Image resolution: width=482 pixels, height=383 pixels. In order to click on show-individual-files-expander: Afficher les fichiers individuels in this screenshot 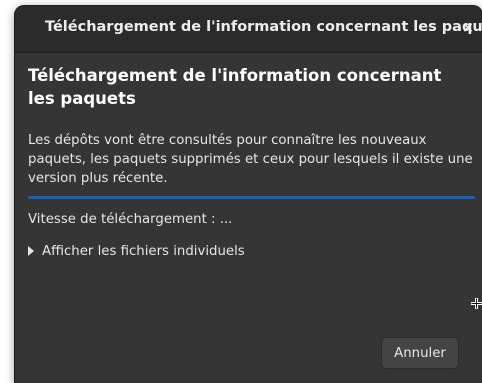, I will do `click(136, 251)`.